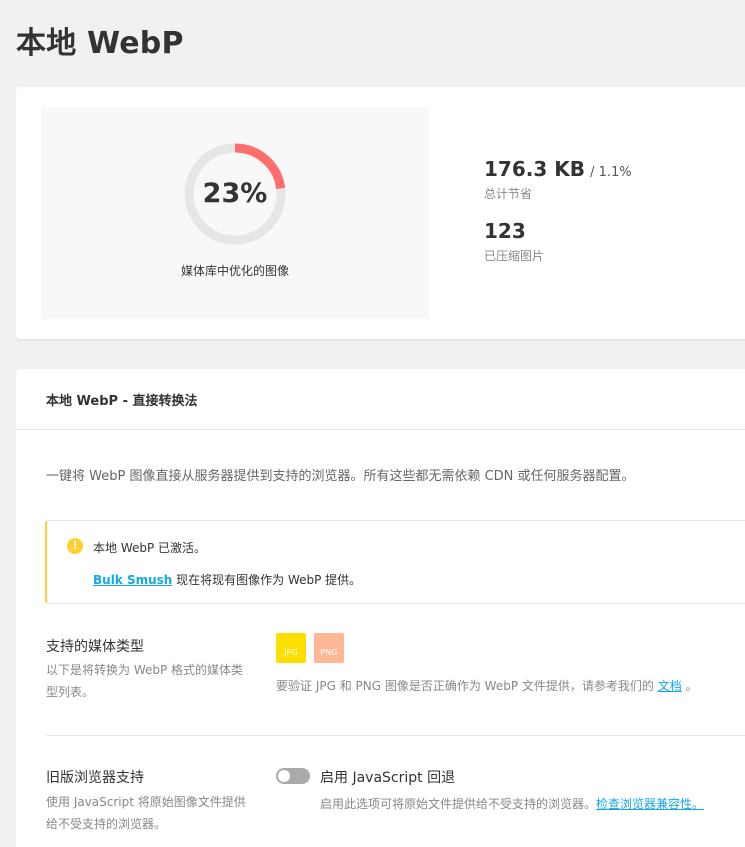  What do you see at coordinates (514, 256) in the screenshot?
I see `compressed-label: 已压缩图片` at bounding box center [514, 256].